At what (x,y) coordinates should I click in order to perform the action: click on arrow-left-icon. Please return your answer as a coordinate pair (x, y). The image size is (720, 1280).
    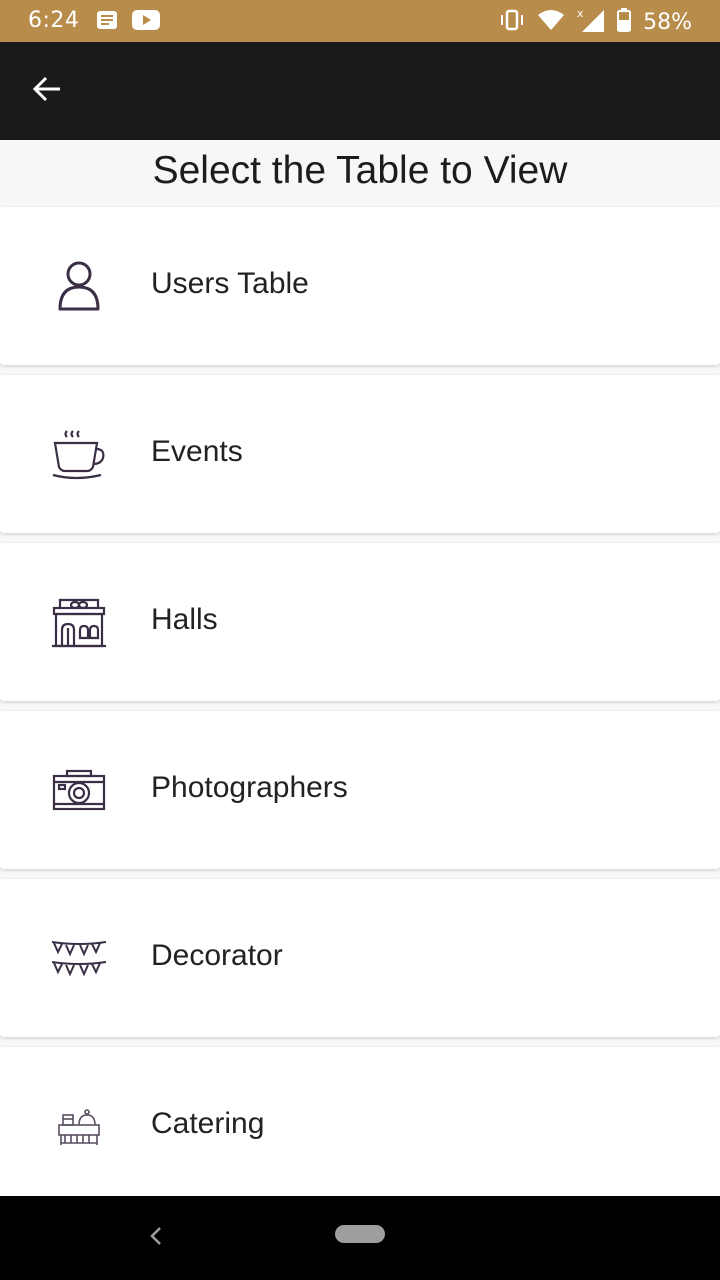
    Looking at the image, I should click on (47, 91).